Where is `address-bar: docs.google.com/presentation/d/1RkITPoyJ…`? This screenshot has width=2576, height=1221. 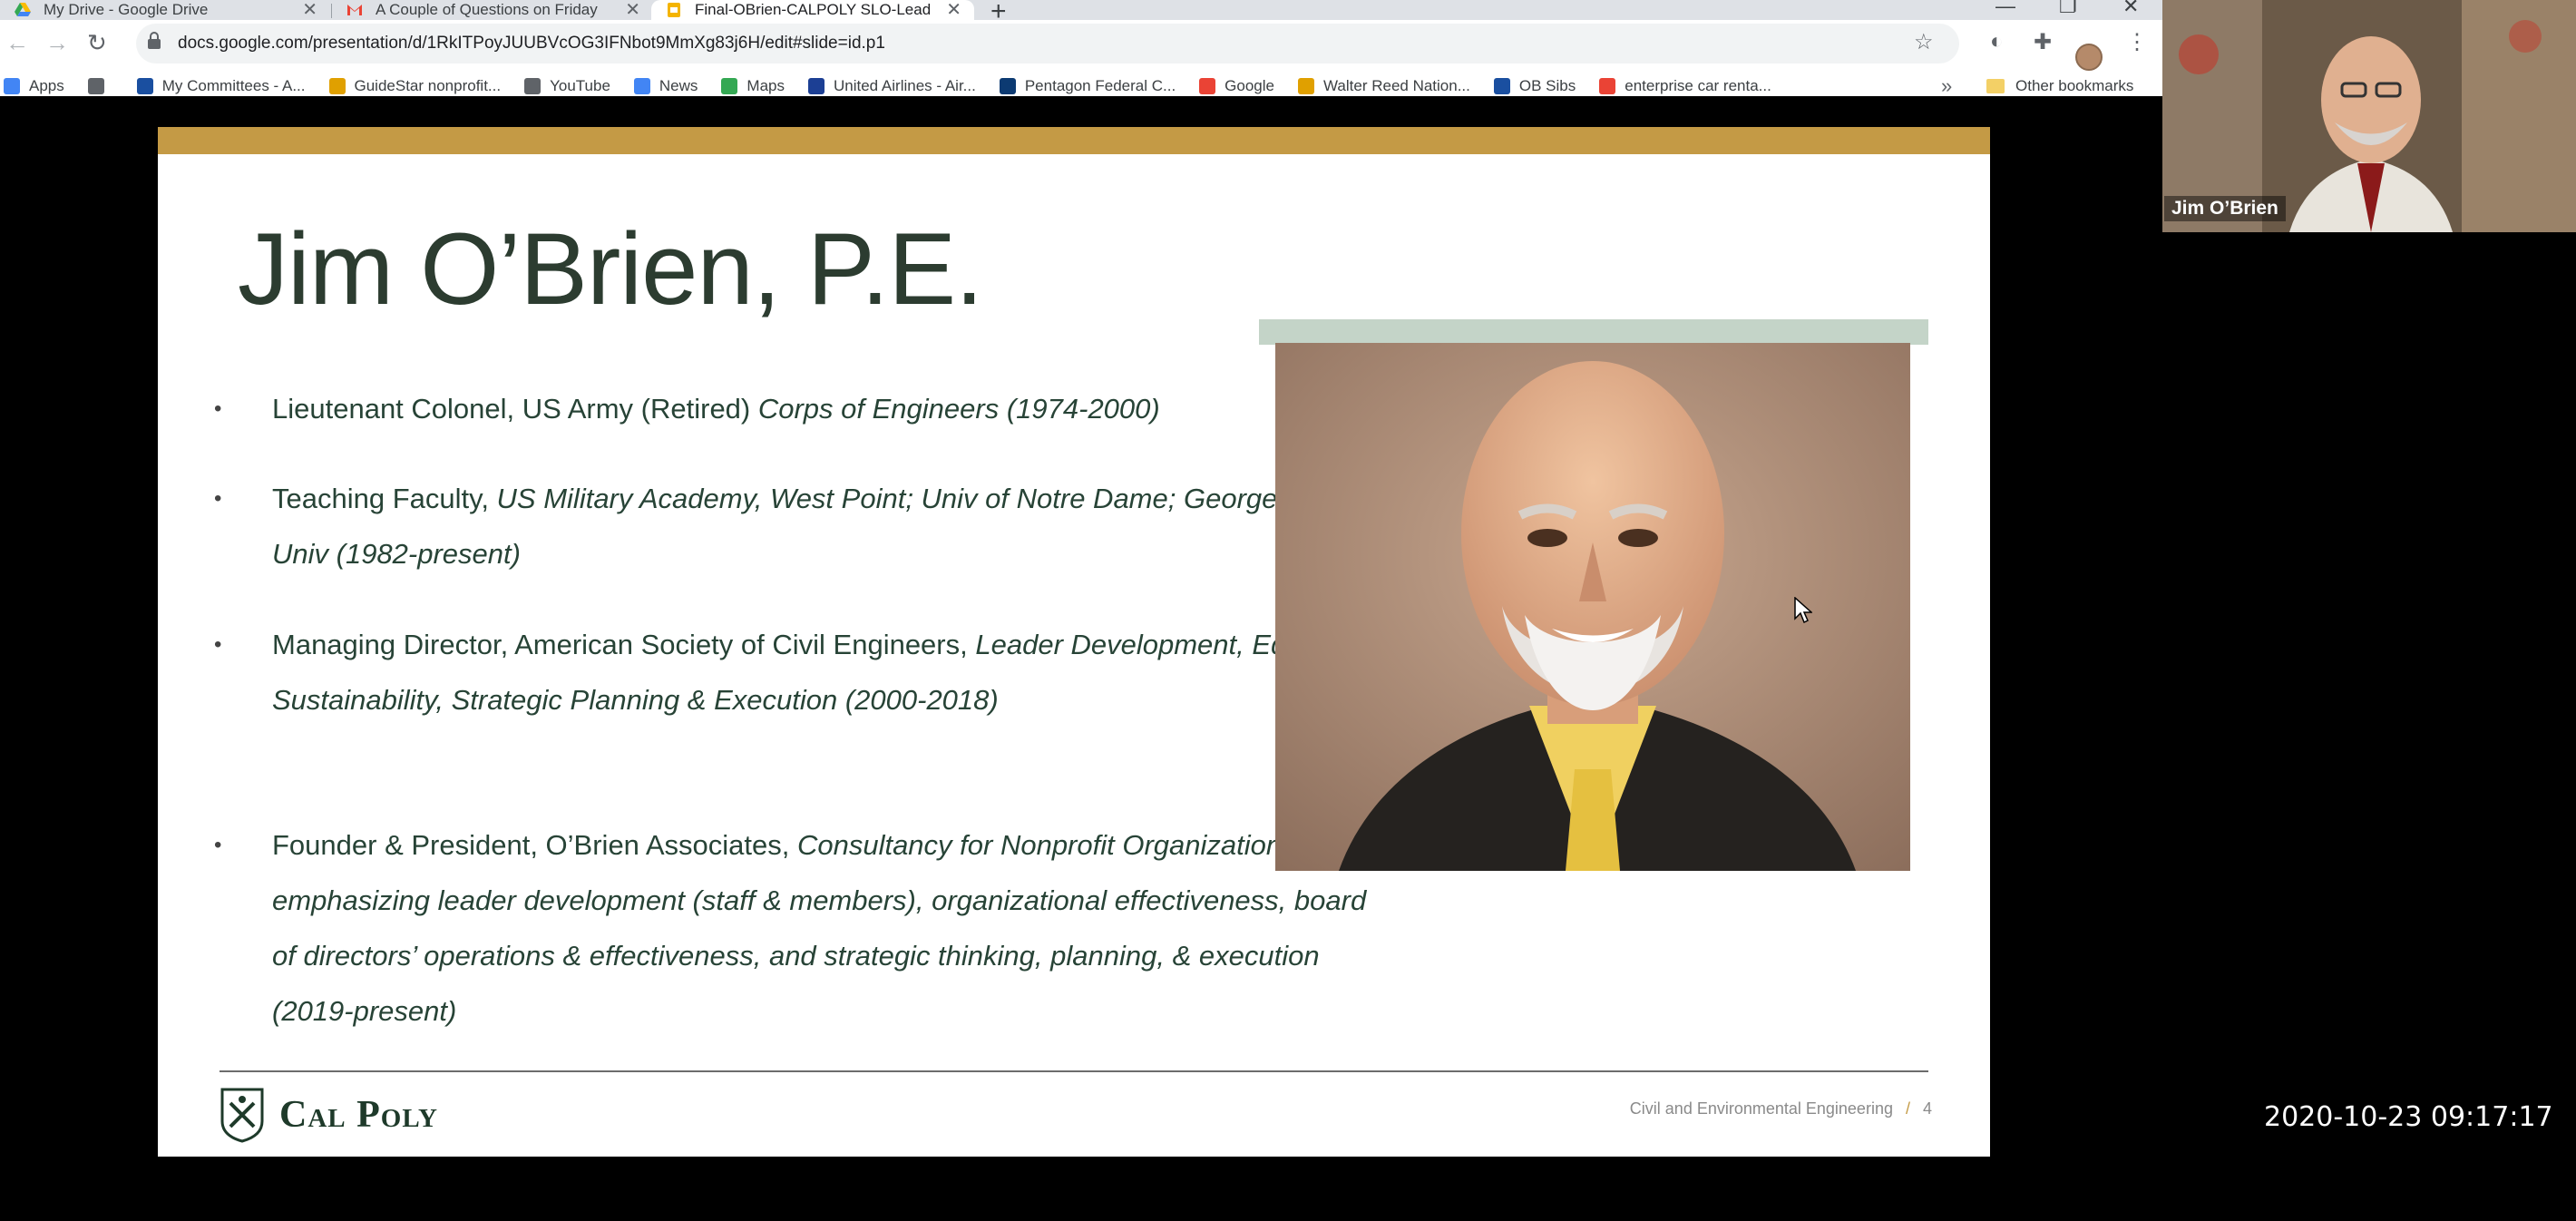
address-bar: docs.google.com/presentation/d/1RkITPoyJ… is located at coordinates (1047, 43).